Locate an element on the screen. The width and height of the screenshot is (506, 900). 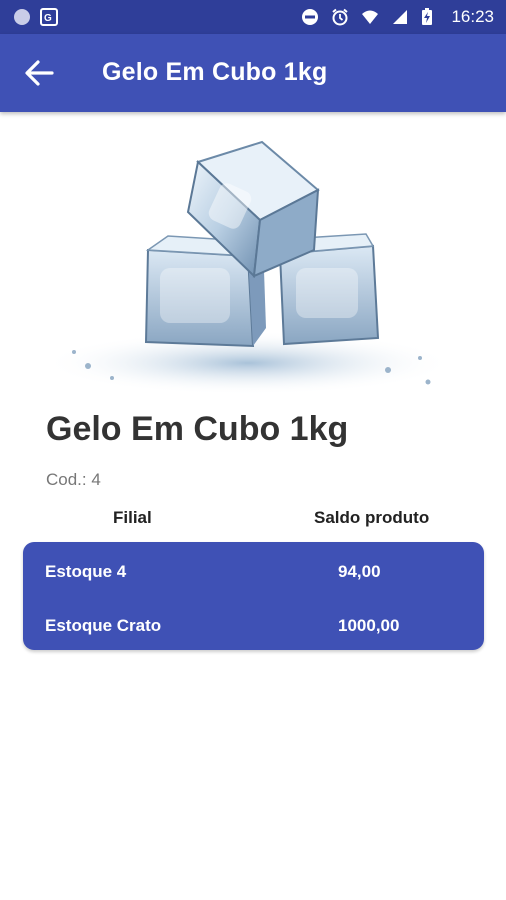
translate-icon: G is located at coordinates (49, 17).